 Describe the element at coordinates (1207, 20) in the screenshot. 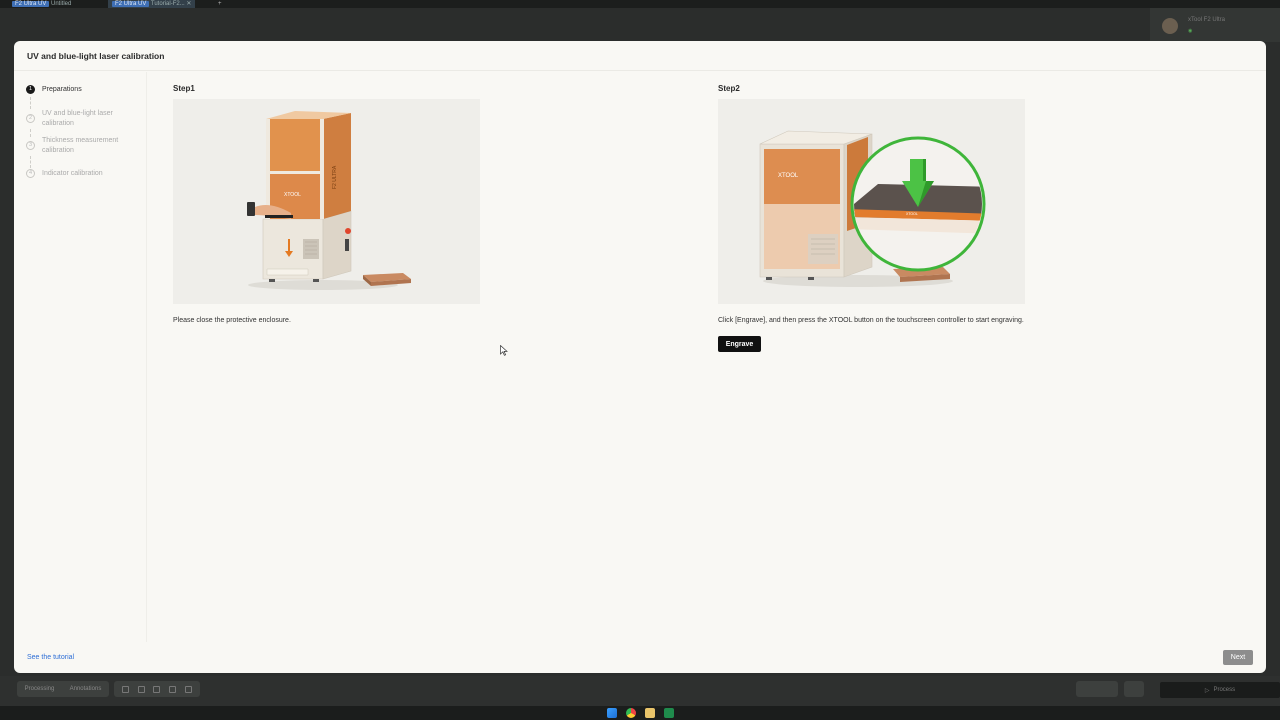

I see `device-name: xTool F2 Ultra` at that location.